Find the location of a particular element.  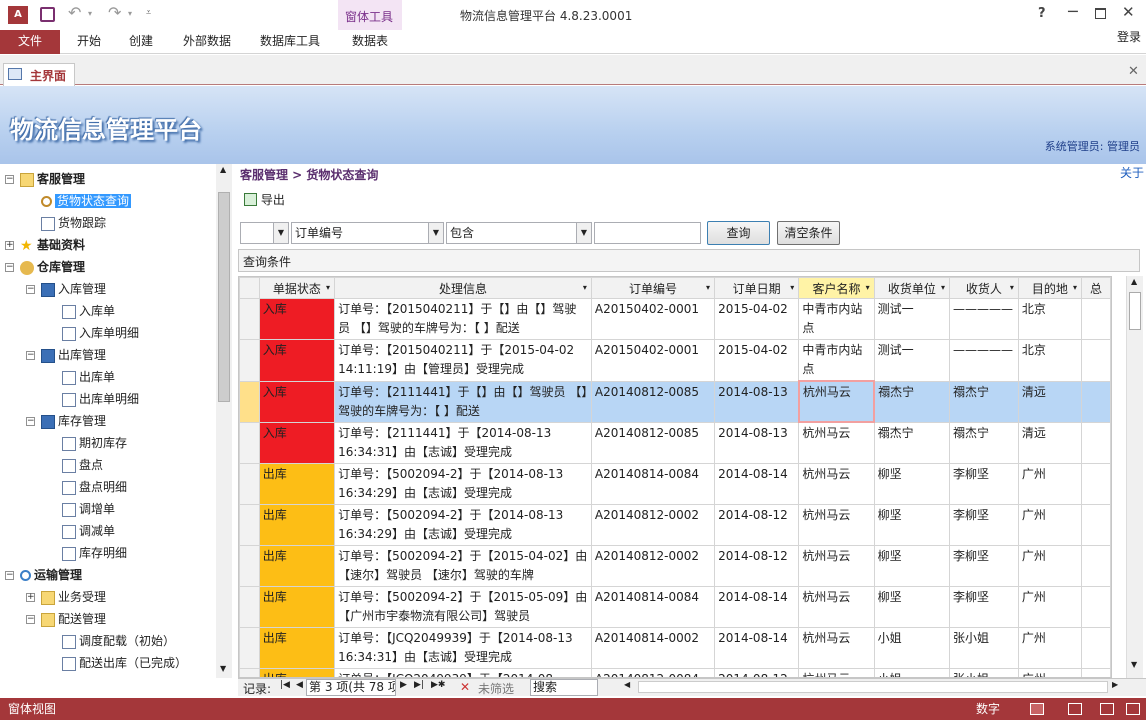

tree-scroll-thumb is located at coordinates (224, 297).